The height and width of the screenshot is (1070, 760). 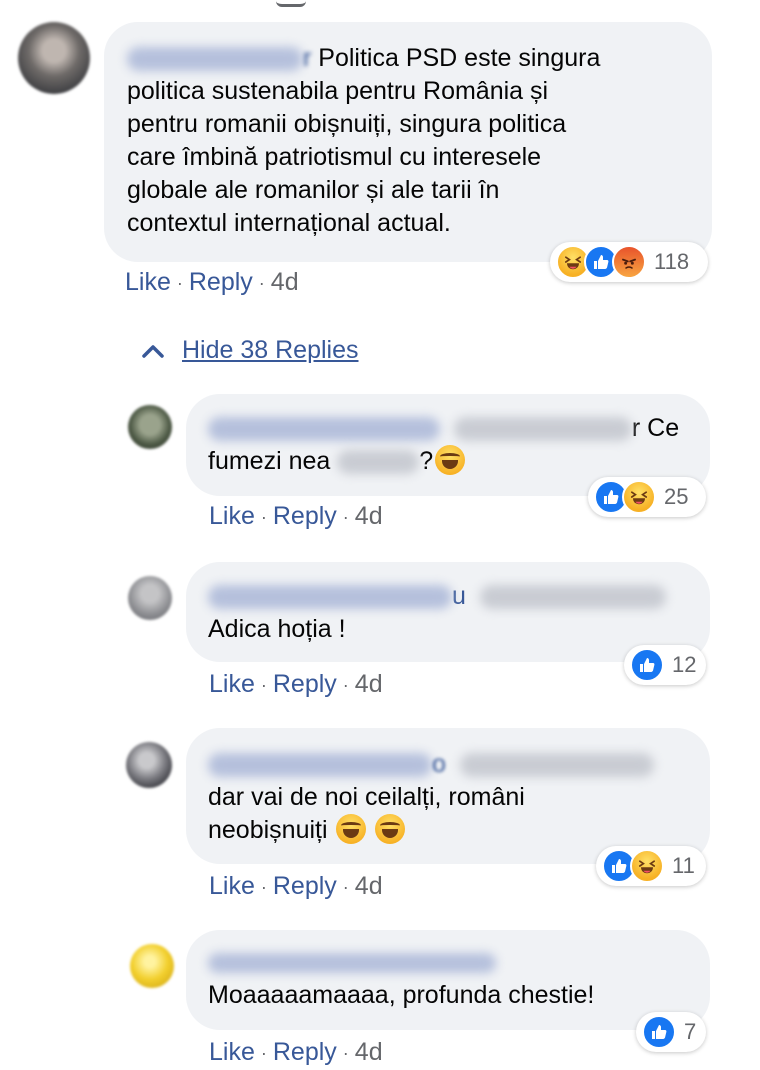 What do you see at coordinates (444, 444) in the screenshot?
I see `reply-text: r Ce fumezi nea ?` at bounding box center [444, 444].